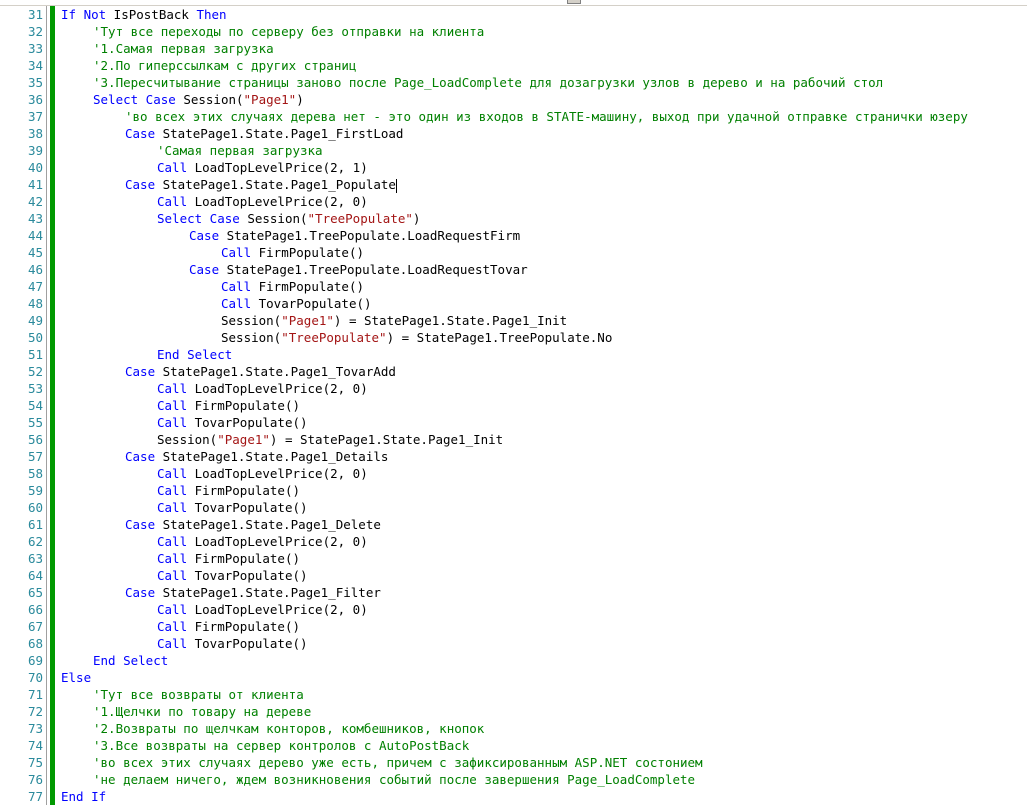 Image resolution: width=1027 pixels, height=805 pixels. Describe the element at coordinates (513, 286) in the screenshot. I see `code-line: 47 Call FirmPopulate()` at that location.